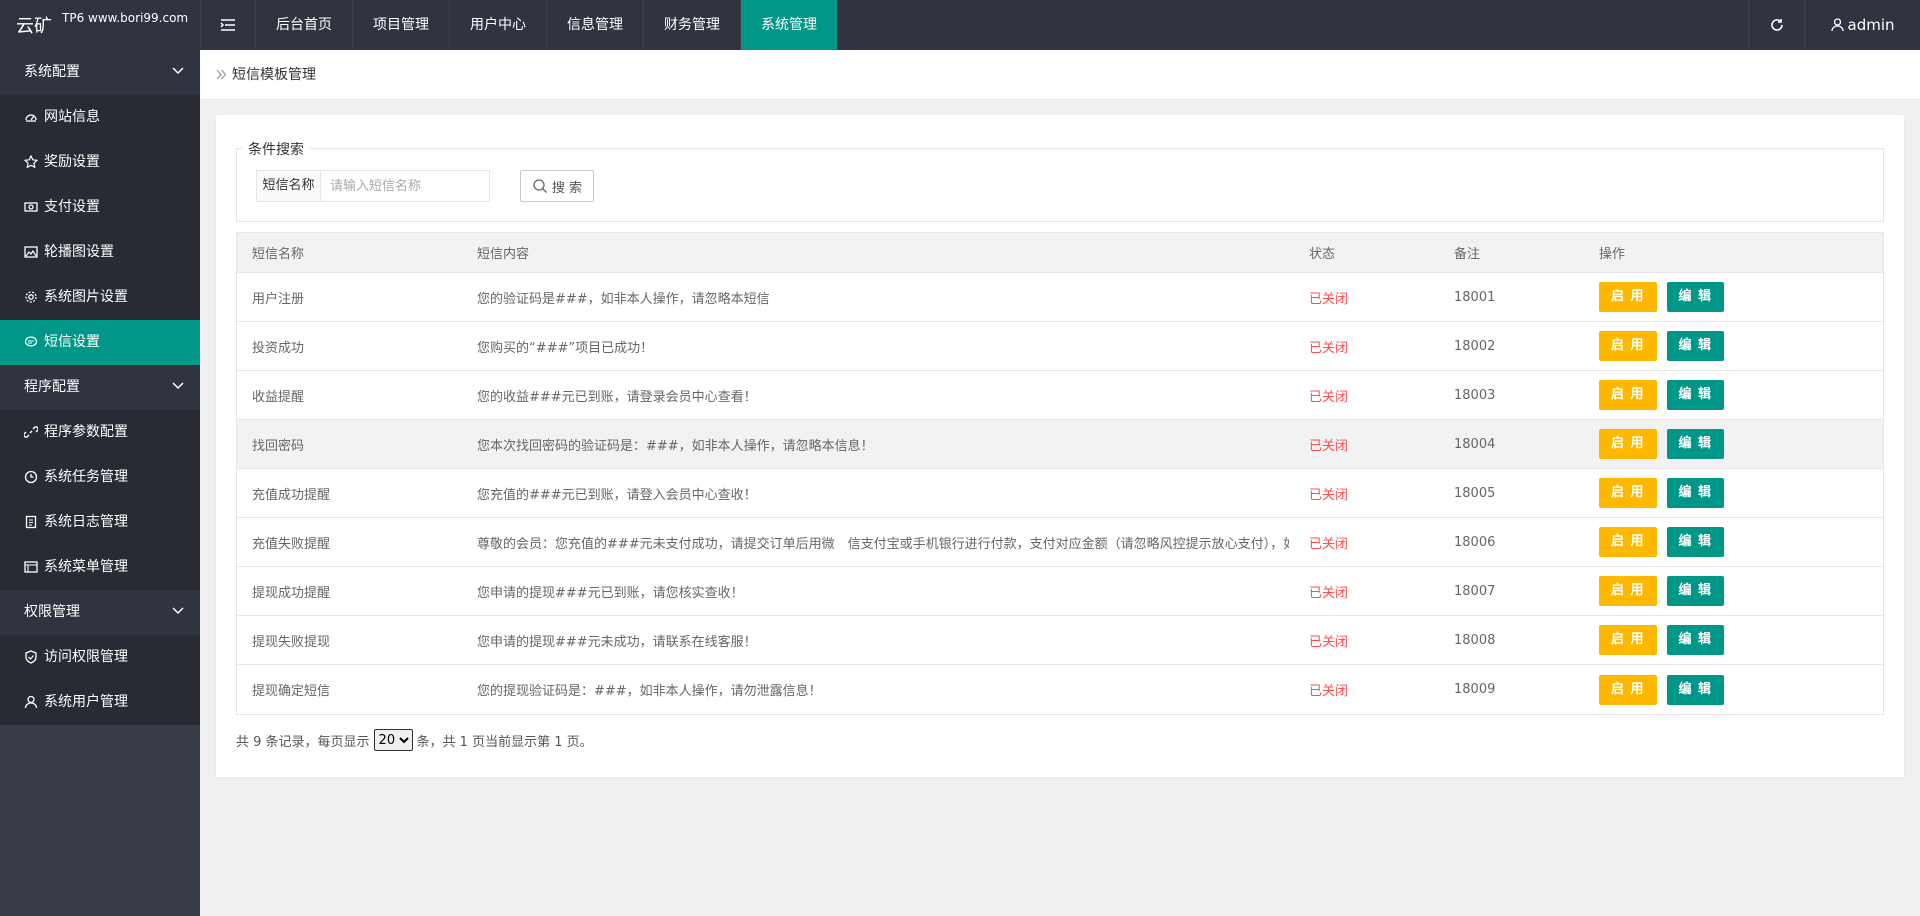 The width and height of the screenshot is (1920, 916). Describe the element at coordinates (1060, 253) in the screenshot. I see `table-header: 短信名称 短信内容 状态 备注 操作` at that location.